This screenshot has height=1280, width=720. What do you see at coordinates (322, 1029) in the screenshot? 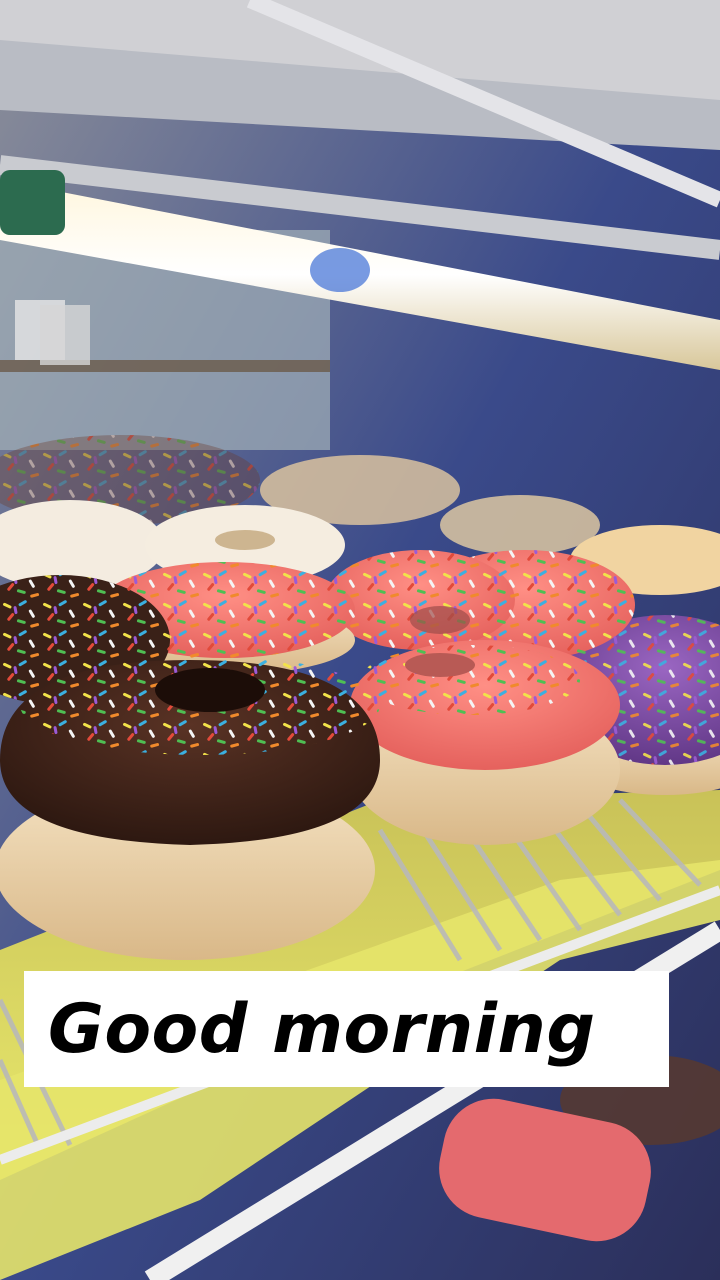
I see `caption-text: Good morning` at bounding box center [322, 1029].